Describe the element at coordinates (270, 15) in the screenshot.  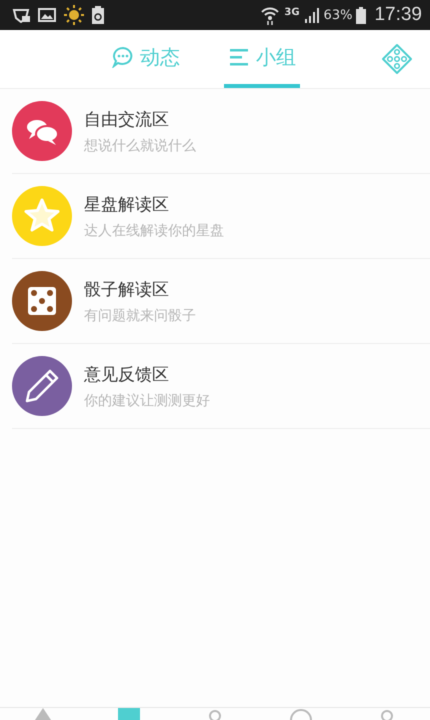
I see `wifi-icon` at that location.